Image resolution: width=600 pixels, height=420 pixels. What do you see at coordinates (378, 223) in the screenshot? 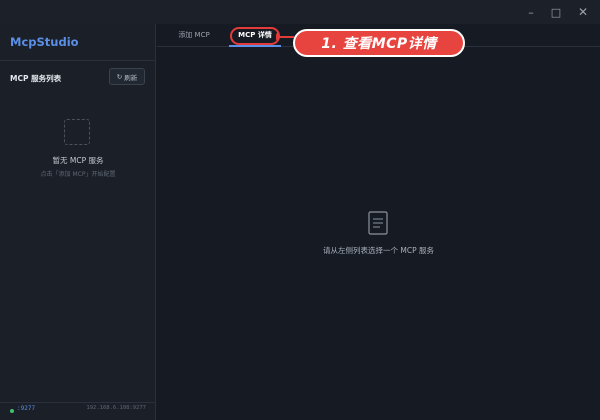
I see `document-icon` at bounding box center [378, 223].